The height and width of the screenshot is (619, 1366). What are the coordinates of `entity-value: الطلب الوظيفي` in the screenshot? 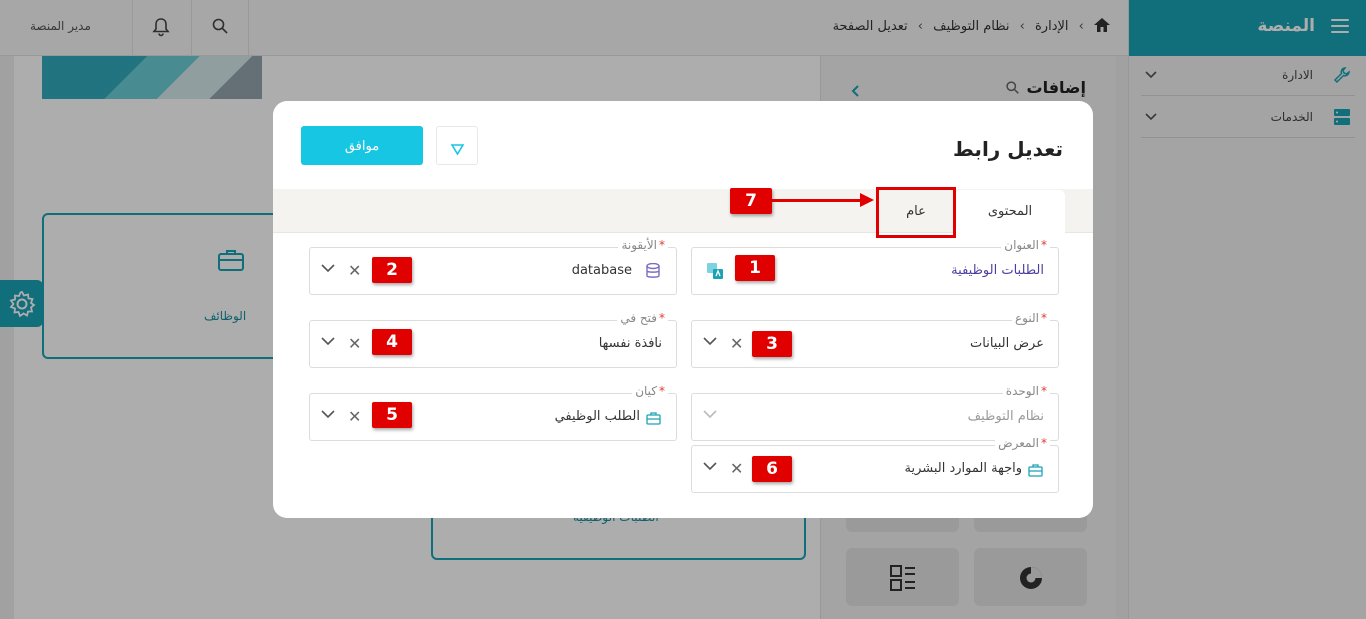 It's located at (597, 416).